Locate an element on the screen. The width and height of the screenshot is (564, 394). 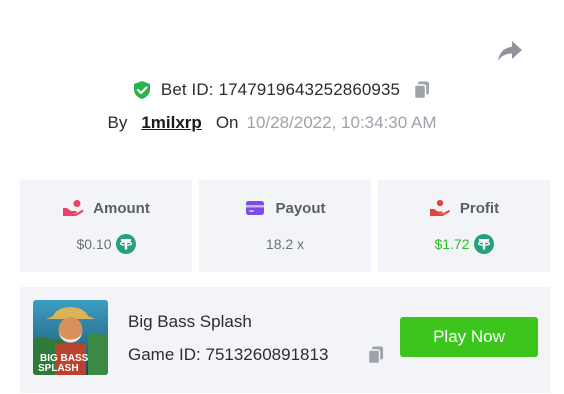
verified-shield-icon is located at coordinates (141, 90).